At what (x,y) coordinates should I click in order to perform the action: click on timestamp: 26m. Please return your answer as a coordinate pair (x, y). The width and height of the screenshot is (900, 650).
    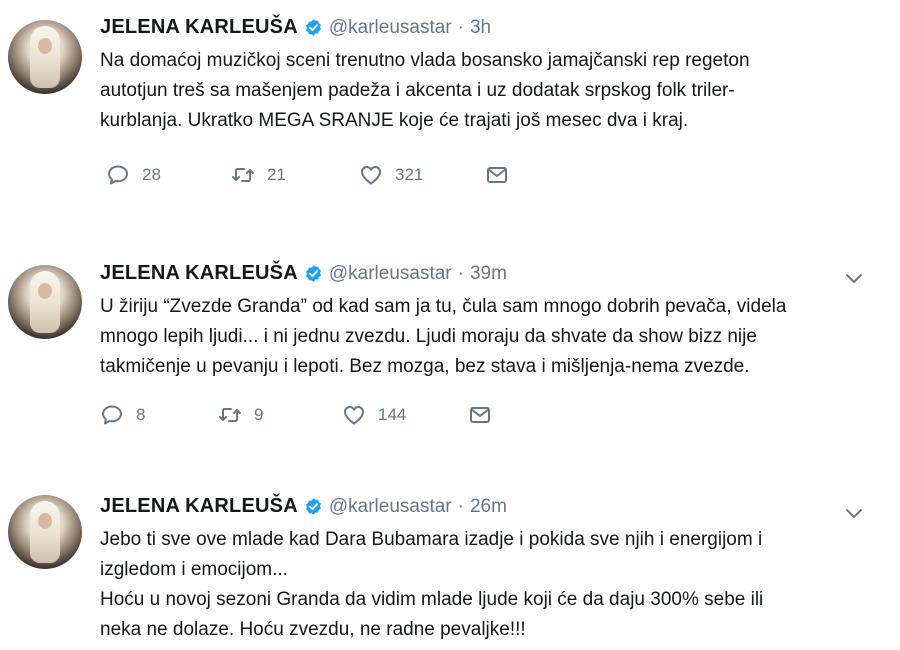
    Looking at the image, I should click on (488, 507).